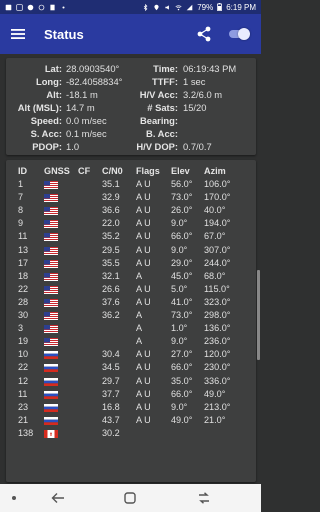  Describe the element at coordinates (131, 355) in the screenshot. I see `satellite-row: 10 30.4 A U 27.0° 120.0°` at that location.